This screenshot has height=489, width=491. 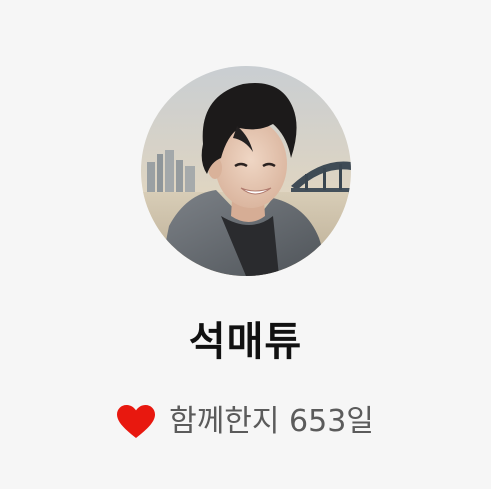 I want to click on profile-name: 석매튜, so click(x=245, y=342).